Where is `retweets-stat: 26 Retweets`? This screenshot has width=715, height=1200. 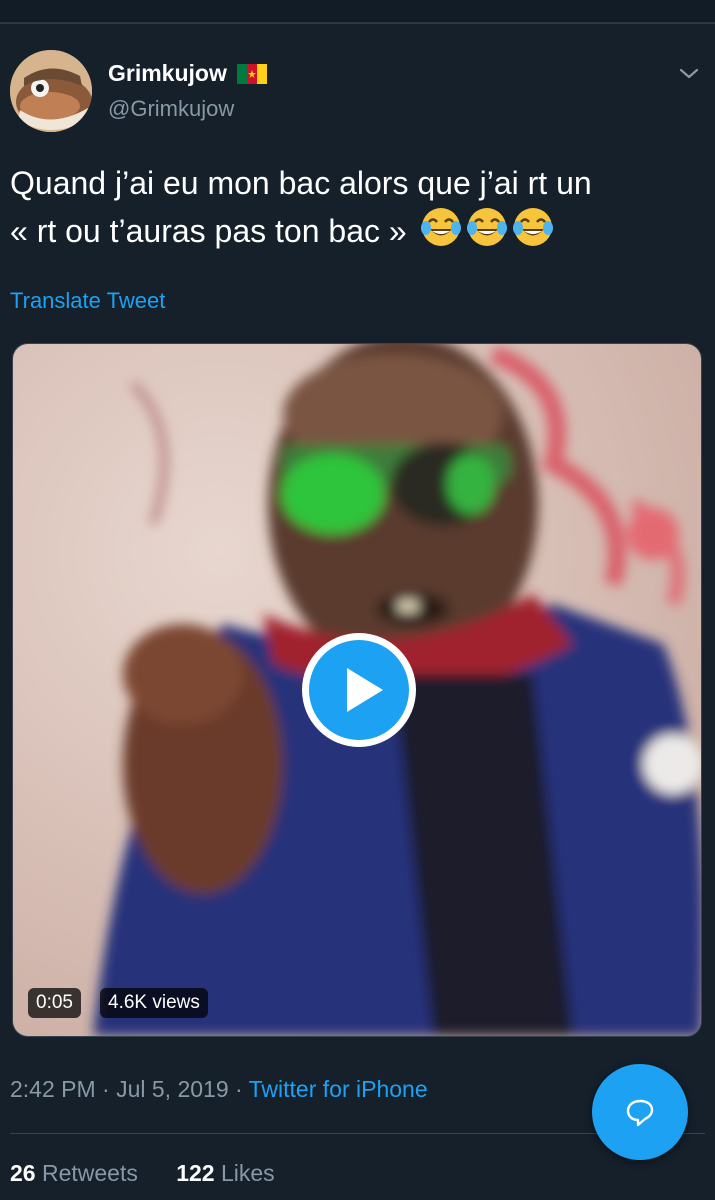 retweets-stat: 26 Retweets is located at coordinates (74, 1173).